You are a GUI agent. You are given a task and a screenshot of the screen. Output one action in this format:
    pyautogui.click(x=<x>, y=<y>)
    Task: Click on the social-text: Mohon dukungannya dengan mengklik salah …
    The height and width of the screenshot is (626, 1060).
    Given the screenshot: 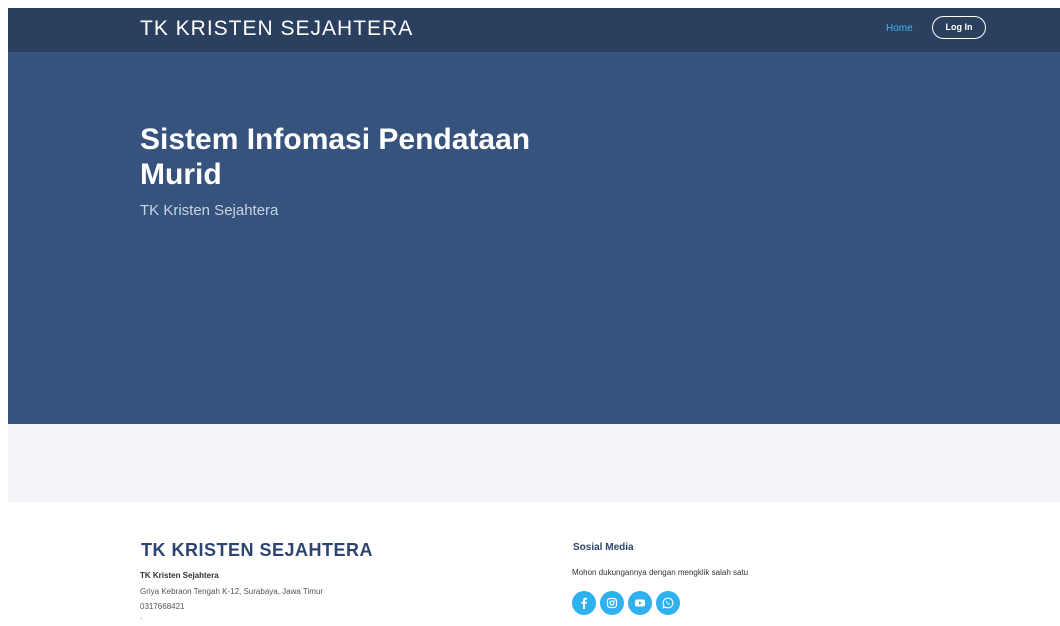 What is the action you would take?
    pyautogui.click(x=660, y=572)
    